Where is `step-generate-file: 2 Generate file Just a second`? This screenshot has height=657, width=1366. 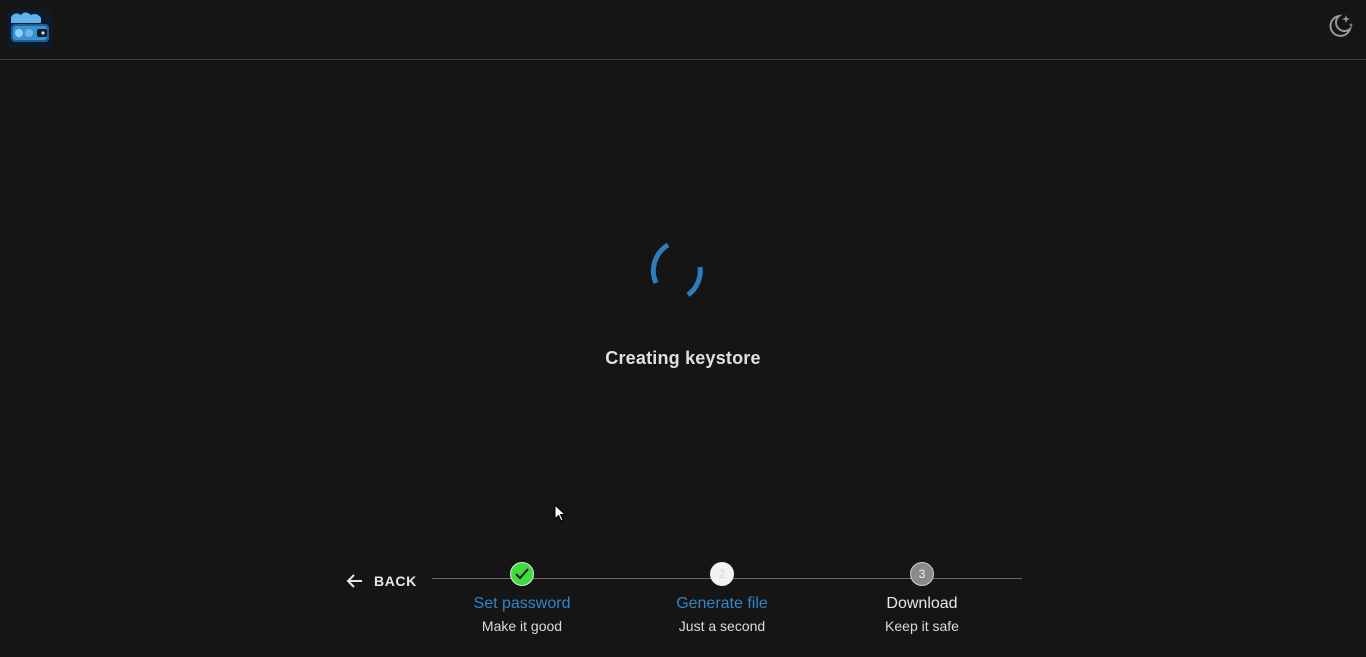 step-generate-file: 2 Generate file Just a second is located at coordinates (722, 598).